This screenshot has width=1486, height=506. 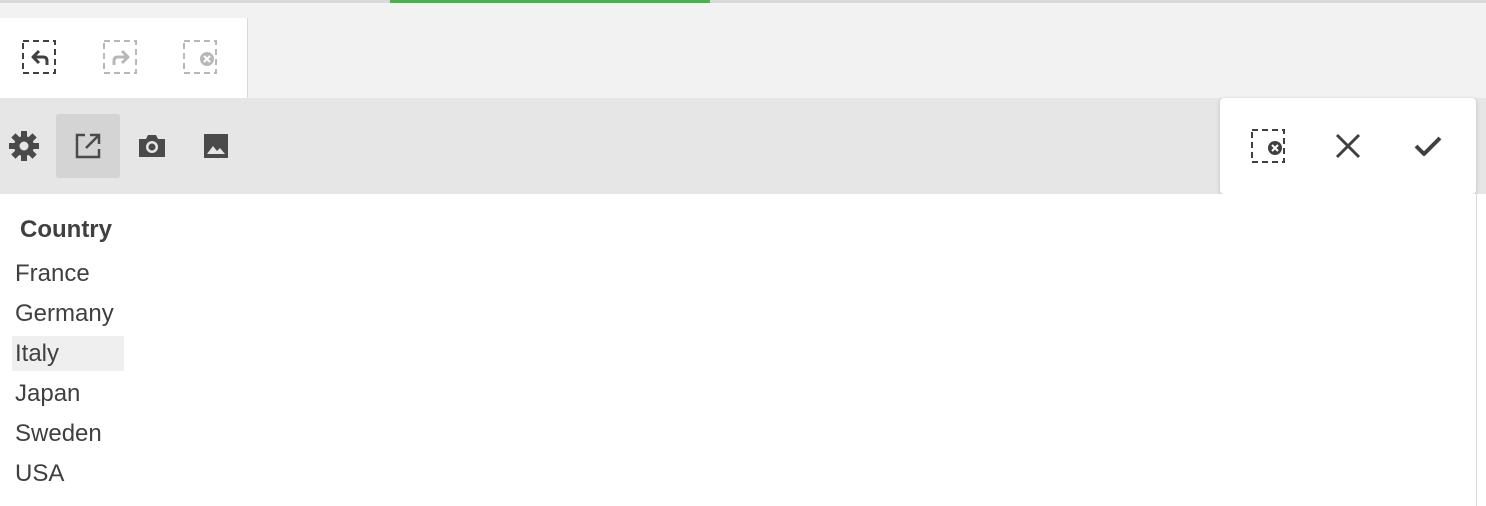 I want to click on list-item-germany: Germany, so click(x=68, y=313).